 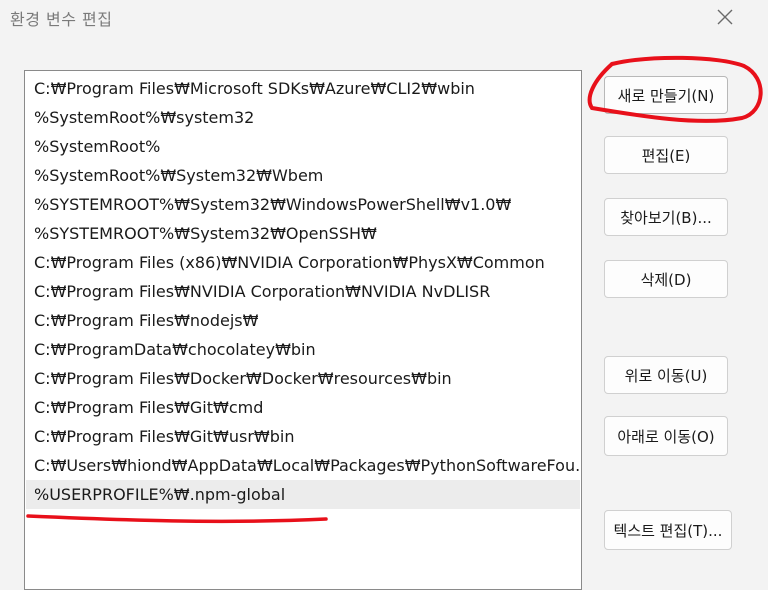 I want to click on path-list-item: C:₩Program Files₩Git₩usr₩bin, so click(x=303, y=436).